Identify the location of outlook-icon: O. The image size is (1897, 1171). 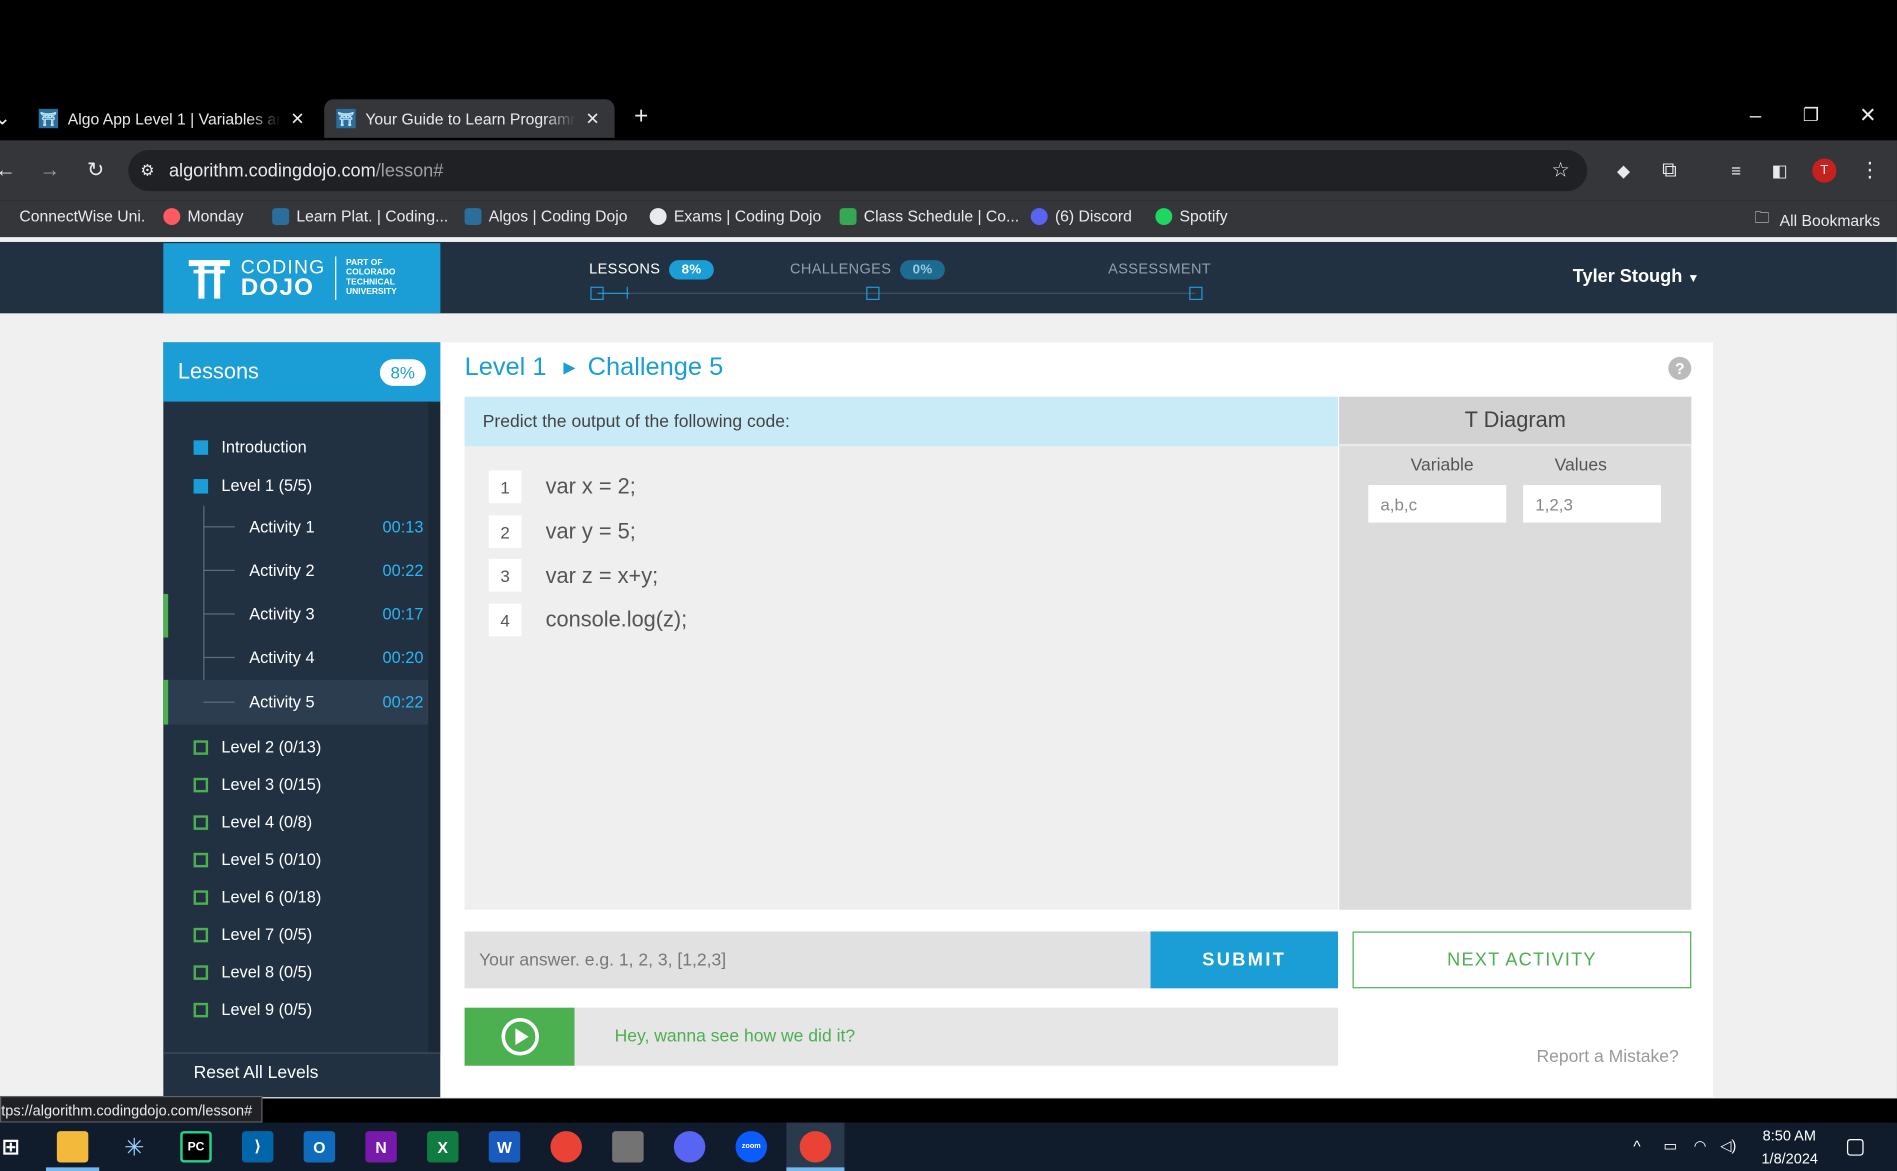
(319, 1147).